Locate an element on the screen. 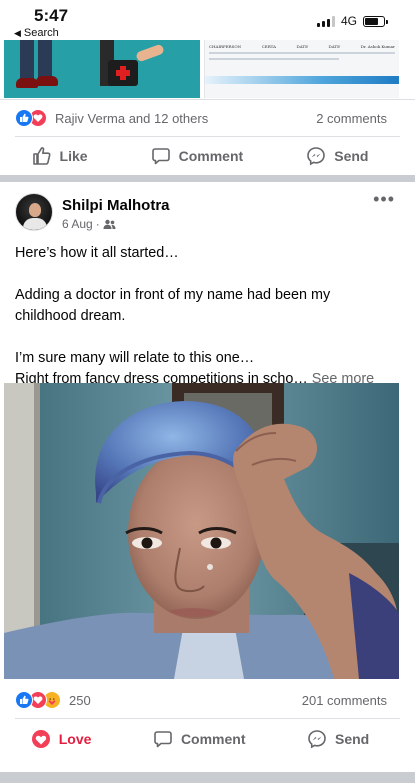  status-bar: 5:47 ◀ Search 4G is located at coordinates (207, 20).